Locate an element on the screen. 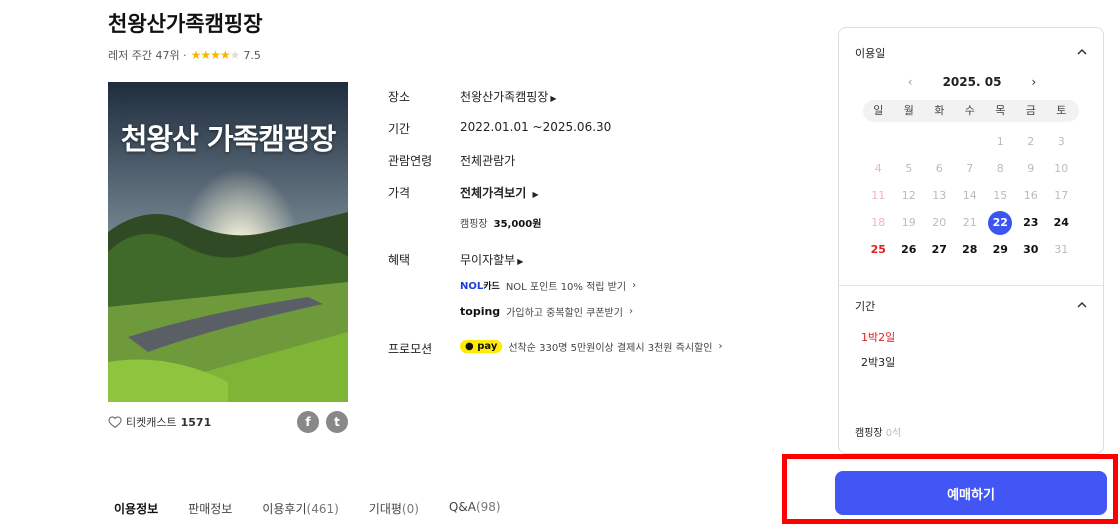  calendar-day: 18 is located at coordinates (878, 222).